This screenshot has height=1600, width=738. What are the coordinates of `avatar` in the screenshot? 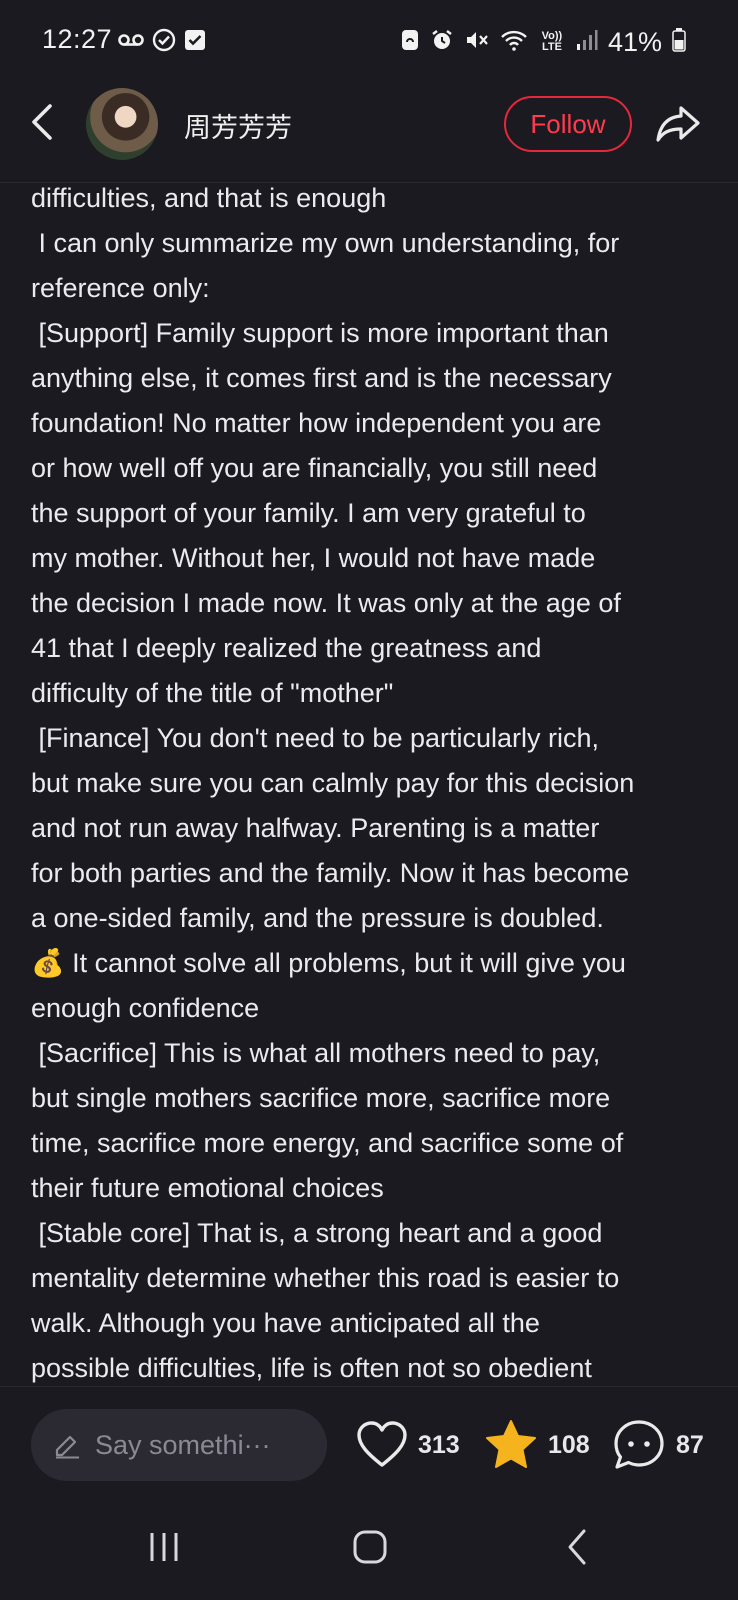 It's located at (122, 124).